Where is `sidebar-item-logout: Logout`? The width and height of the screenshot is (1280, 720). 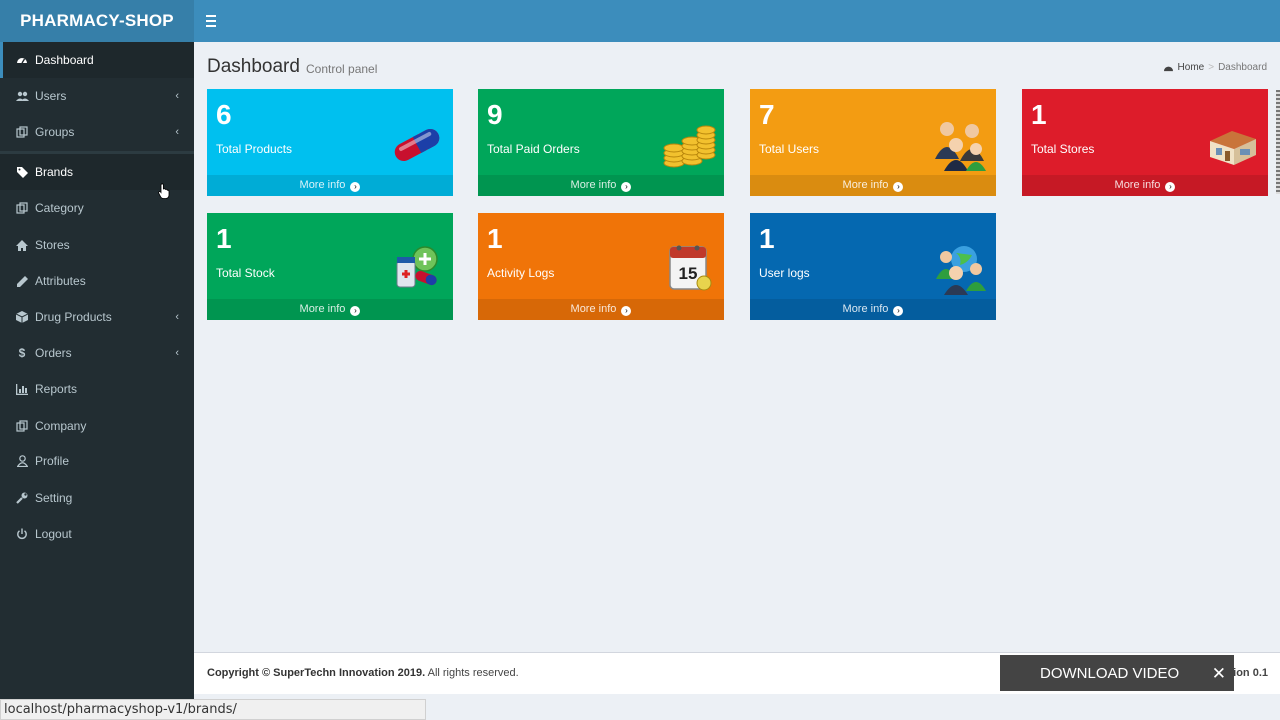
sidebar-item-logout: Logout is located at coordinates (97, 534).